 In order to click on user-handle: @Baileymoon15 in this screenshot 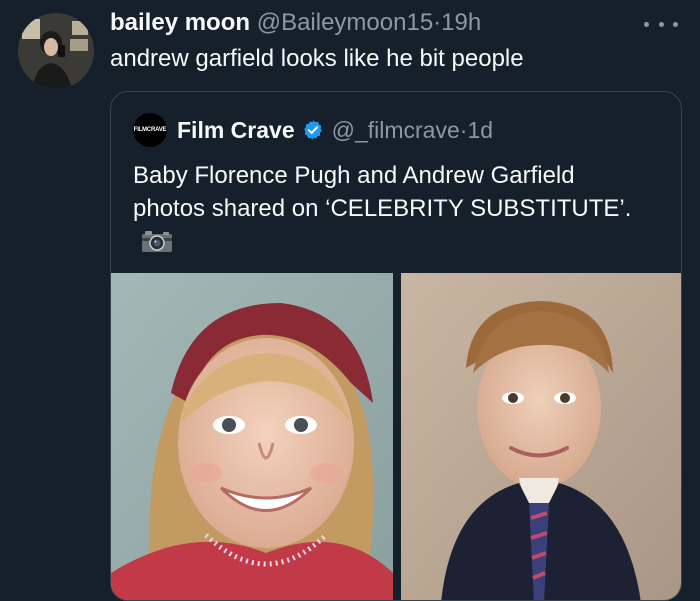, I will do `click(345, 22)`.